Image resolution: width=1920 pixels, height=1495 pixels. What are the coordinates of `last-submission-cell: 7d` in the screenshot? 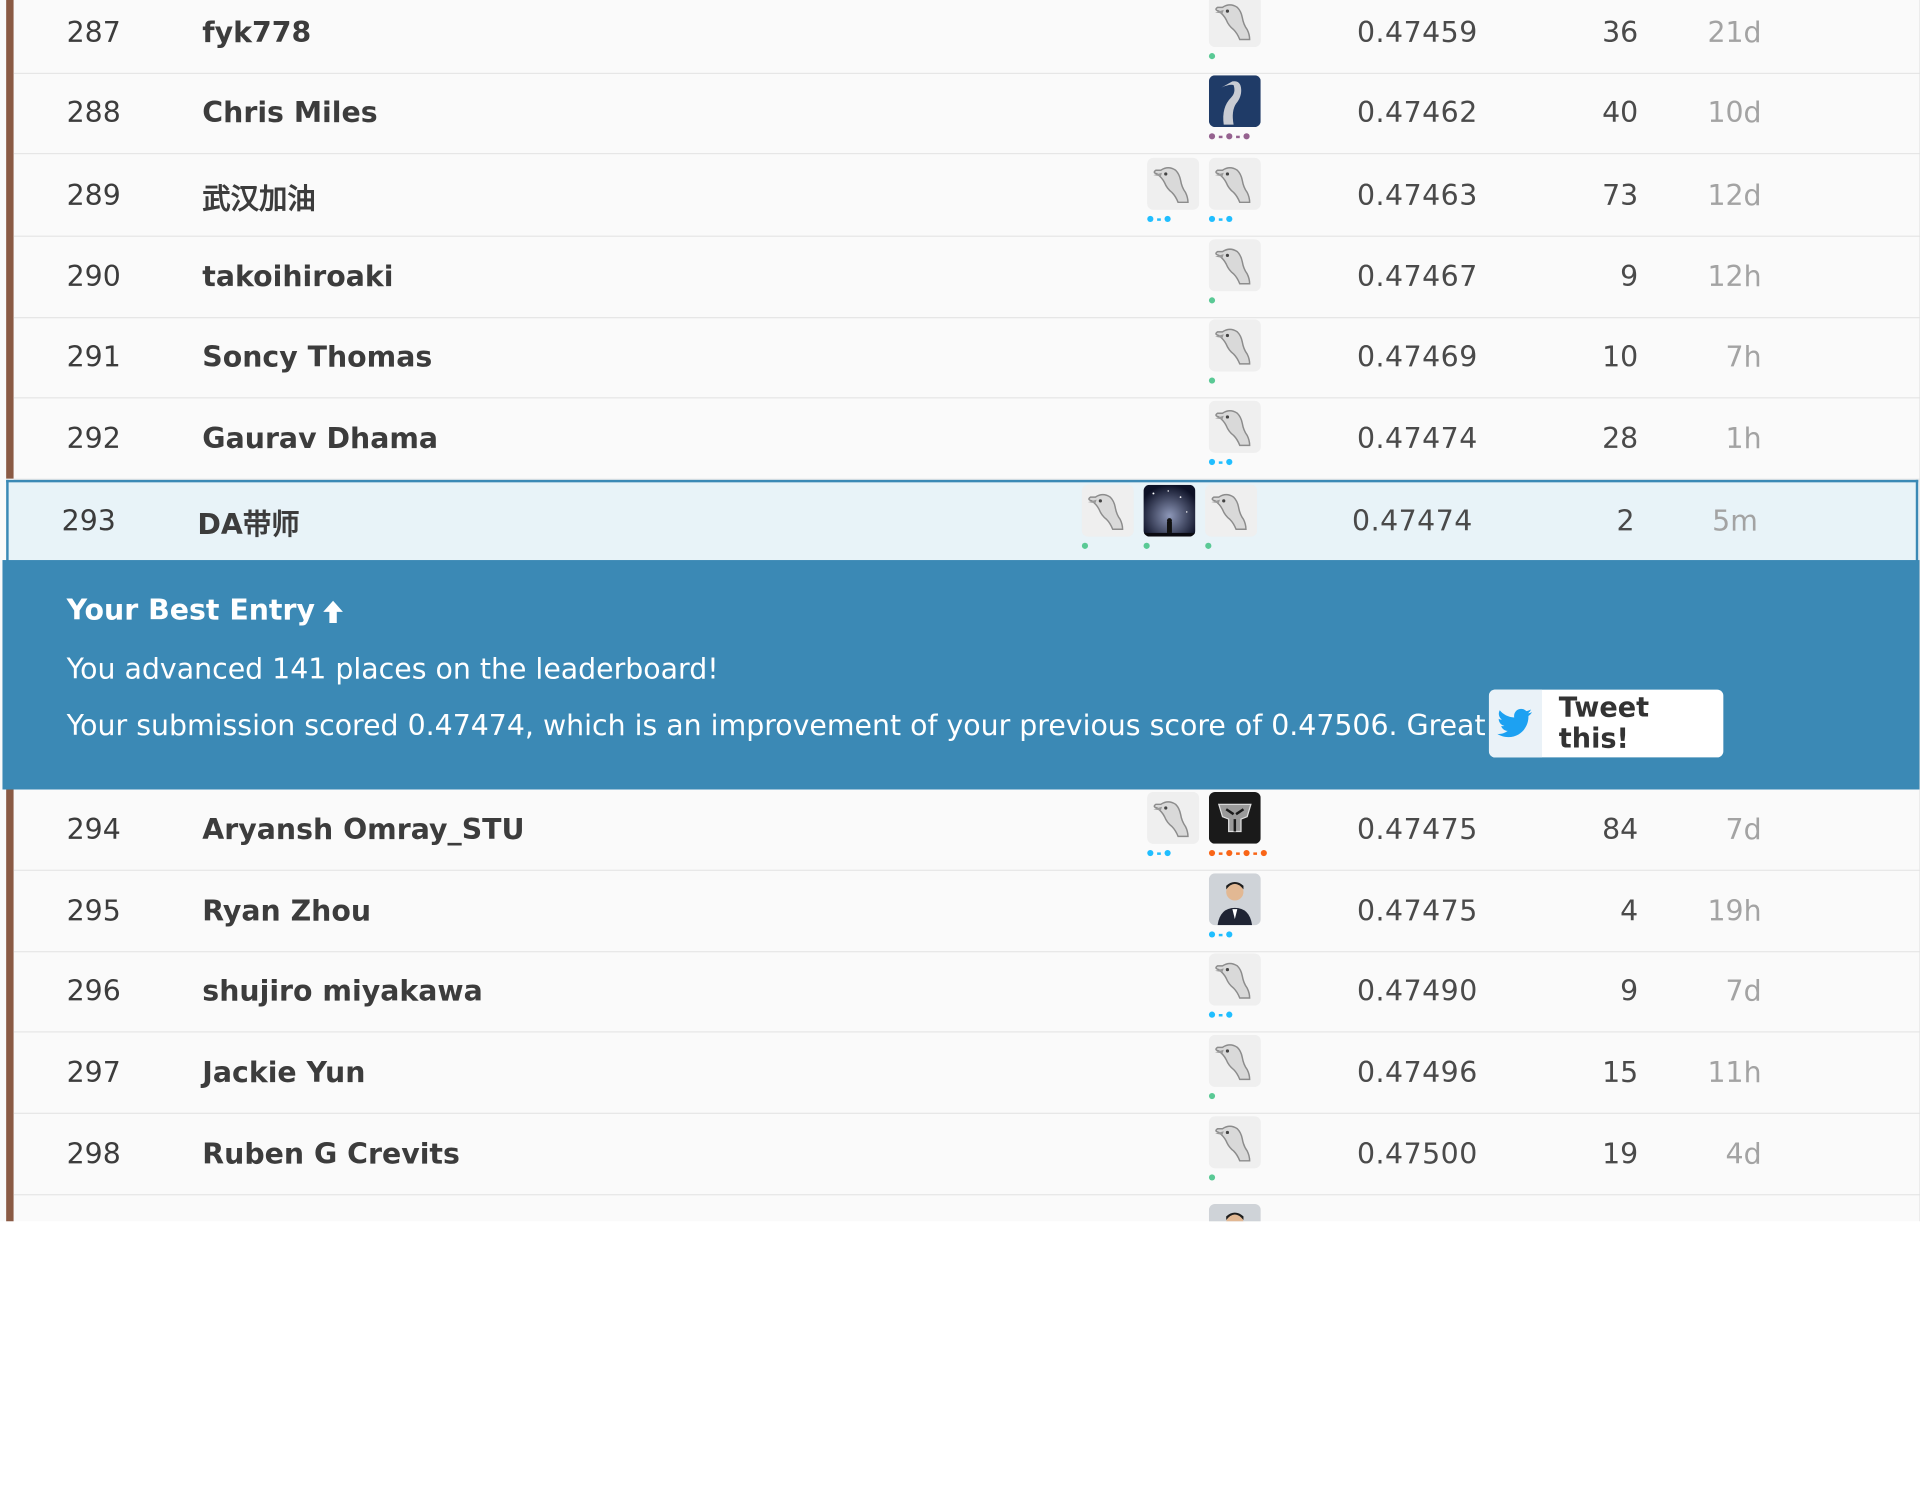 It's located at (1743, 991).